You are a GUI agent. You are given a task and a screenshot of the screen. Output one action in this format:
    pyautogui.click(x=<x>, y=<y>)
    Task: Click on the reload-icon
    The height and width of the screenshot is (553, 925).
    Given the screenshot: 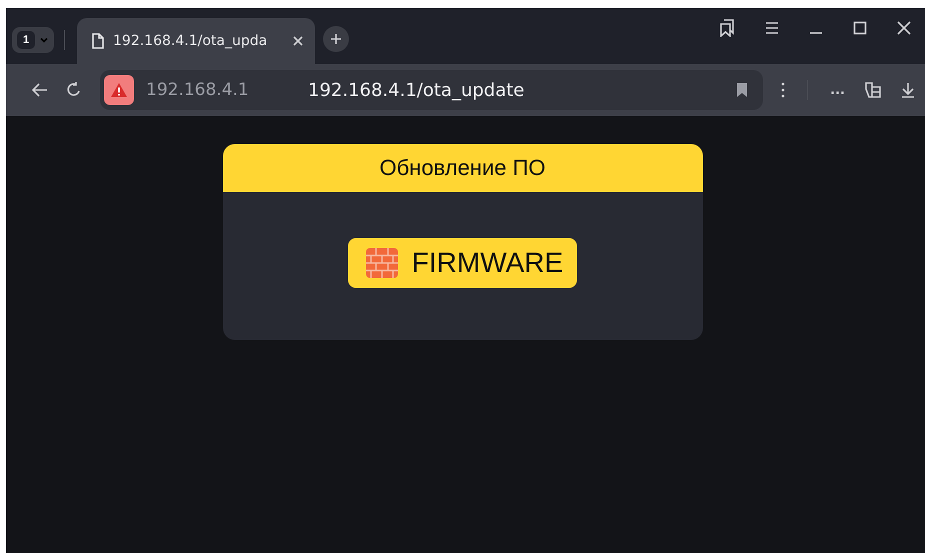 What is the action you would take?
    pyautogui.click(x=74, y=90)
    